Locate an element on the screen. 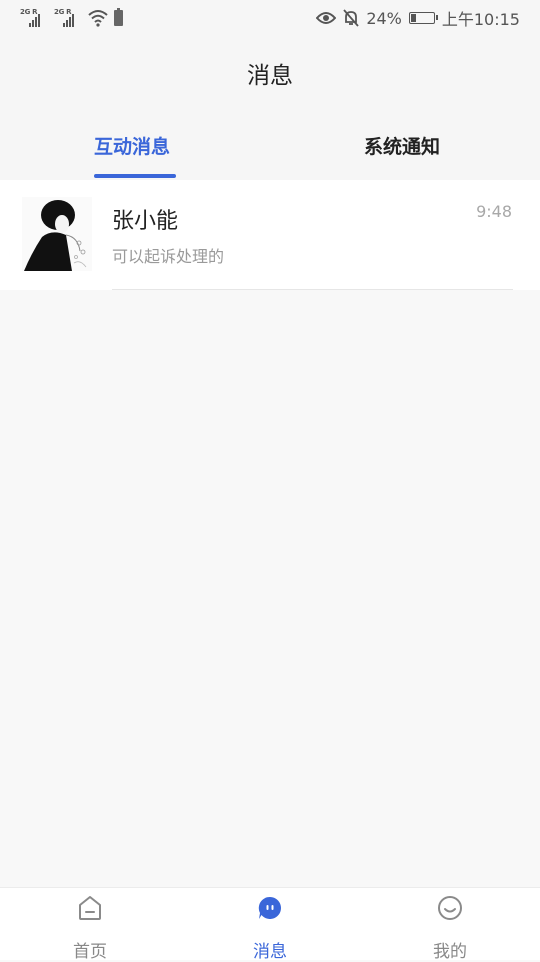 Image resolution: width=540 pixels, height=962 pixels. contact-name: 张小能 is located at coordinates (145, 221).